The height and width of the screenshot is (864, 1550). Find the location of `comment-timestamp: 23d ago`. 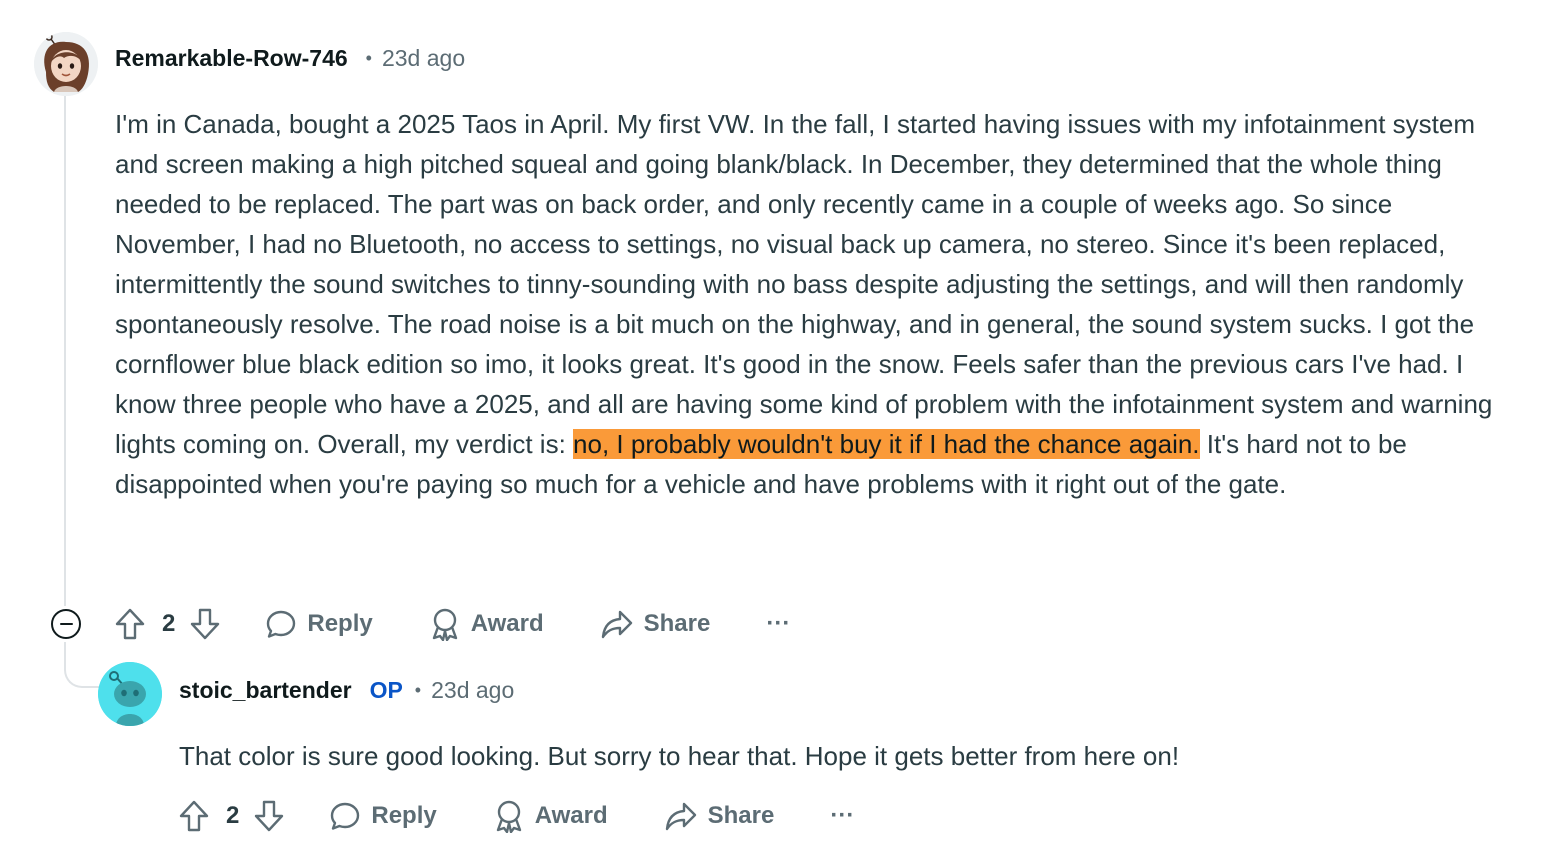

comment-timestamp: 23d ago is located at coordinates (423, 58).